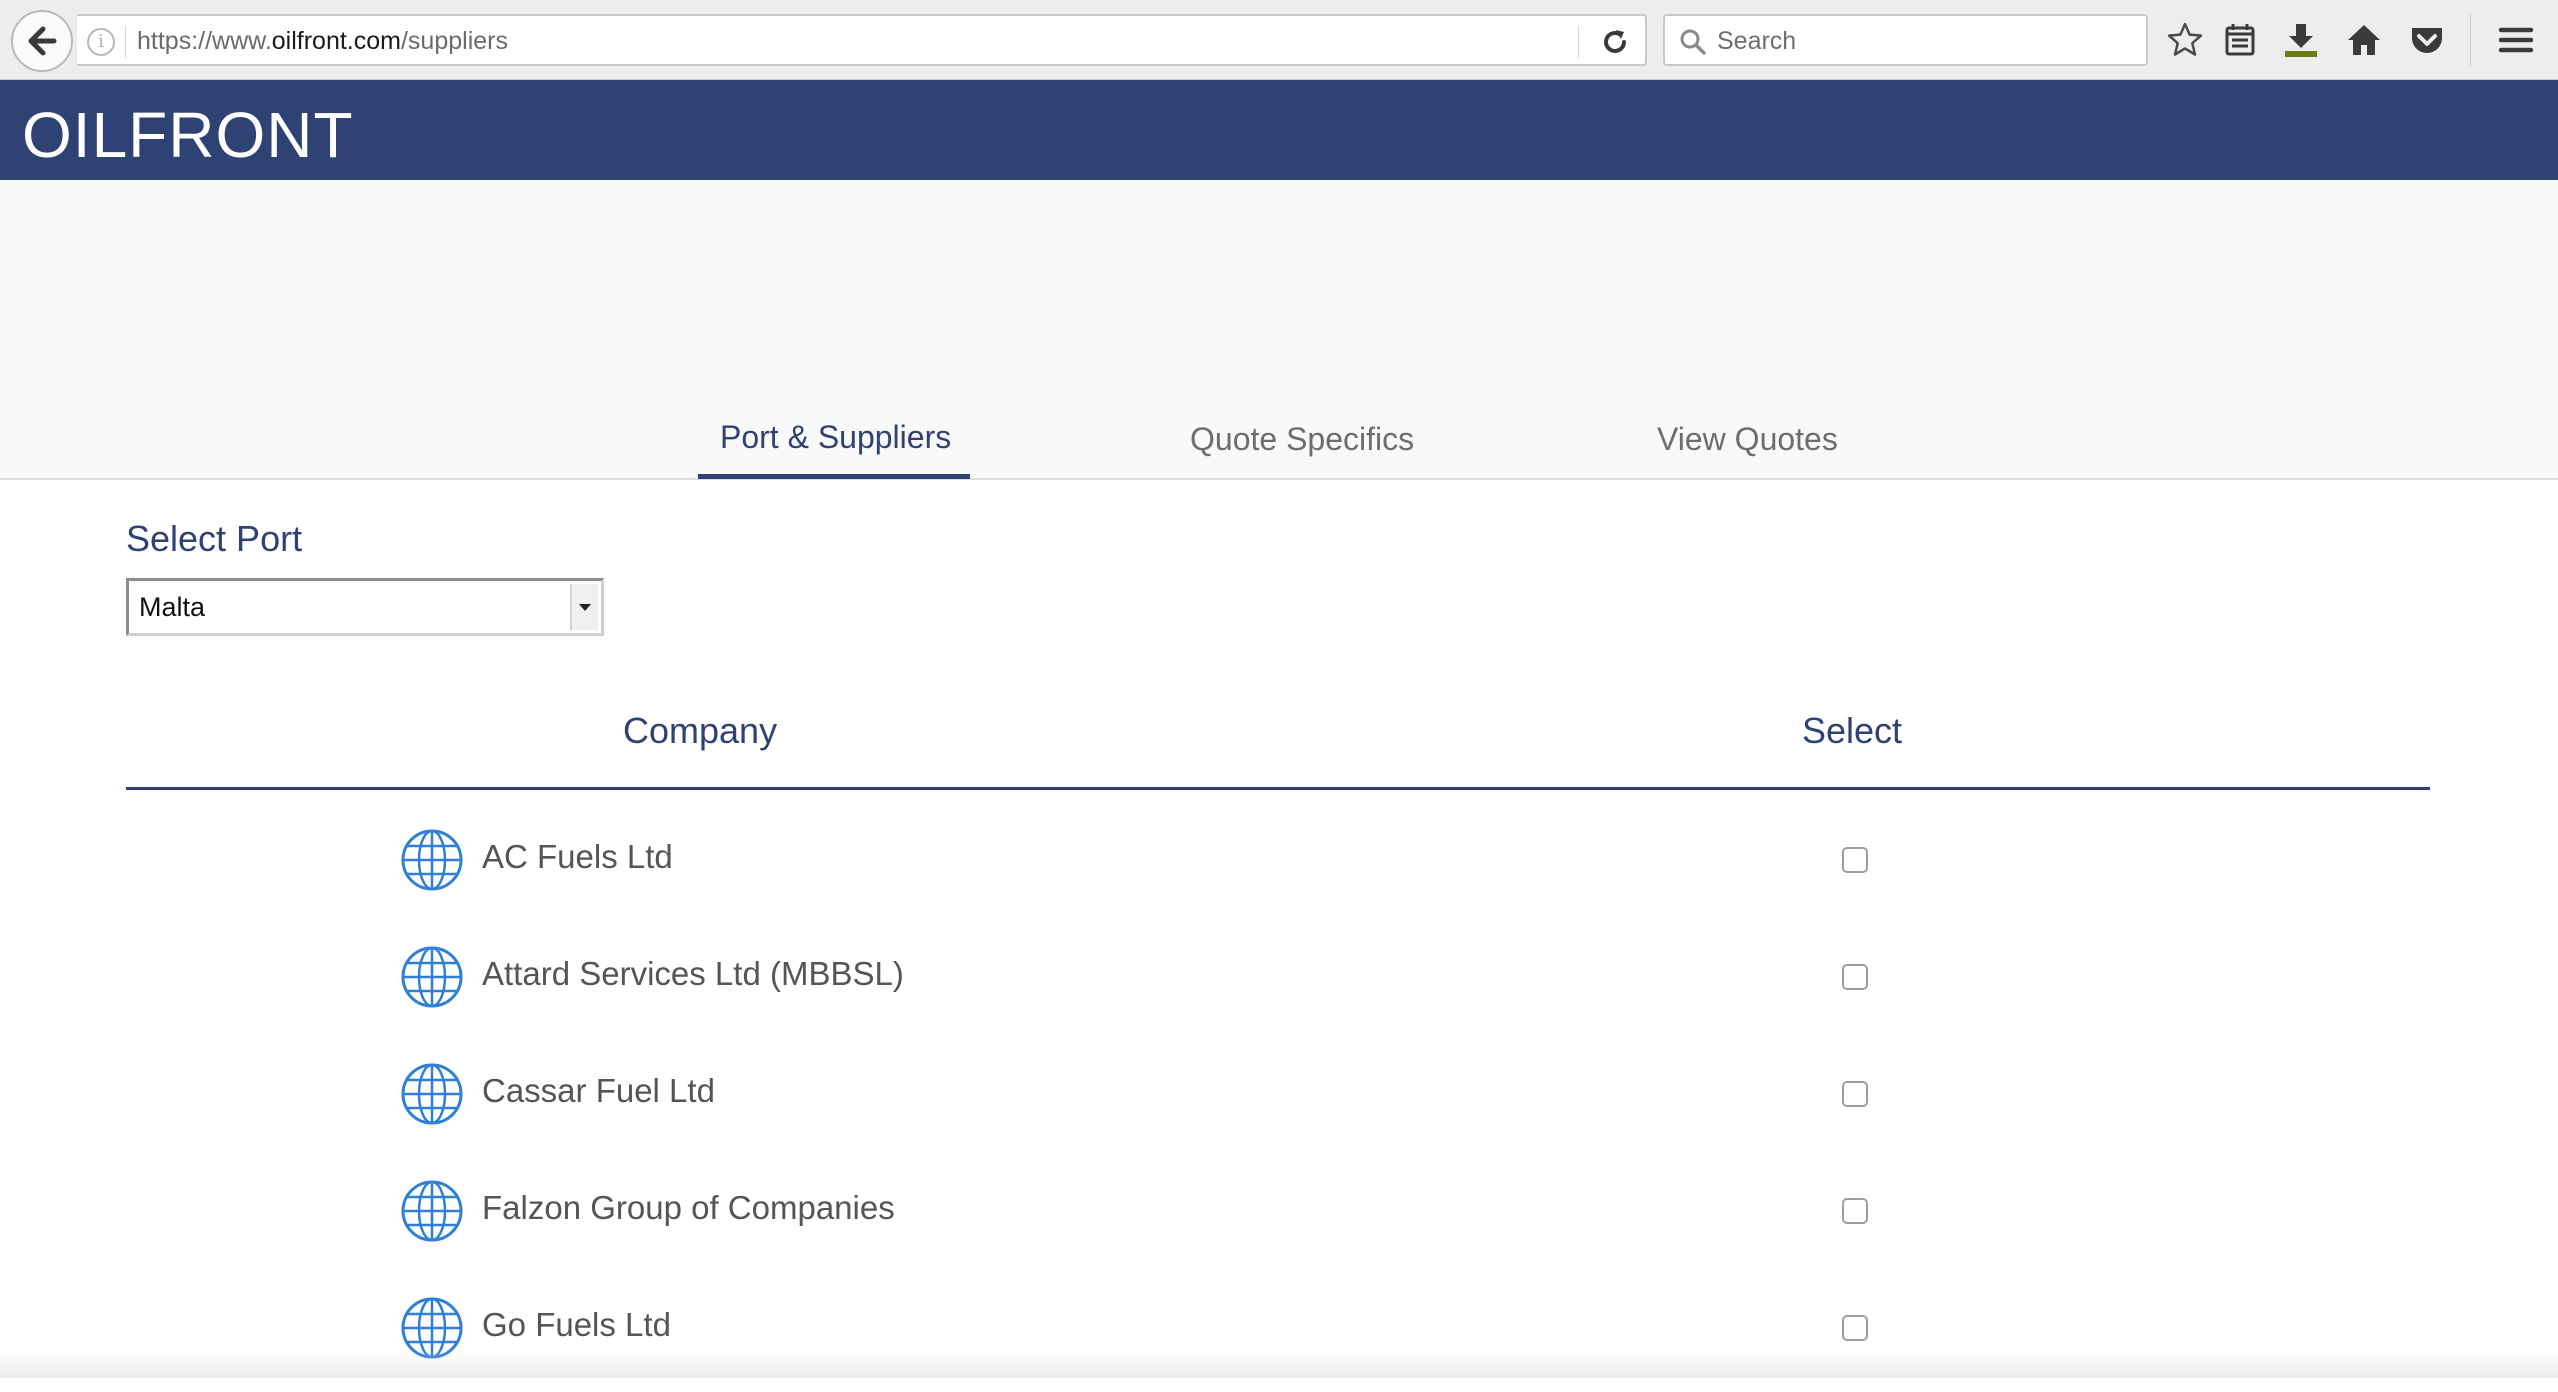  What do you see at coordinates (598, 1090) in the screenshot?
I see `company-name: Cassar Fuel Ltd` at bounding box center [598, 1090].